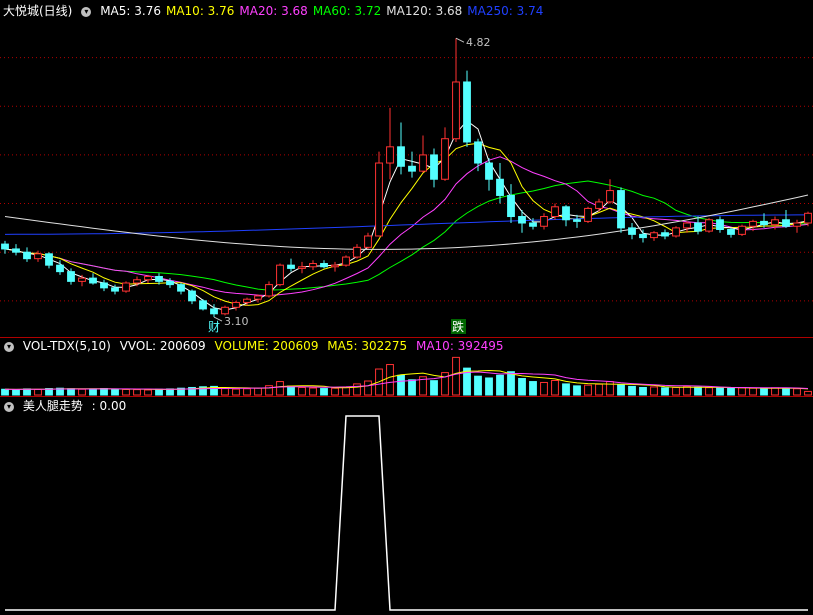  Describe the element at coordinates (505, 11) in the screenshot. I see `ma-legend-item: MA250: 3.74` at that location.